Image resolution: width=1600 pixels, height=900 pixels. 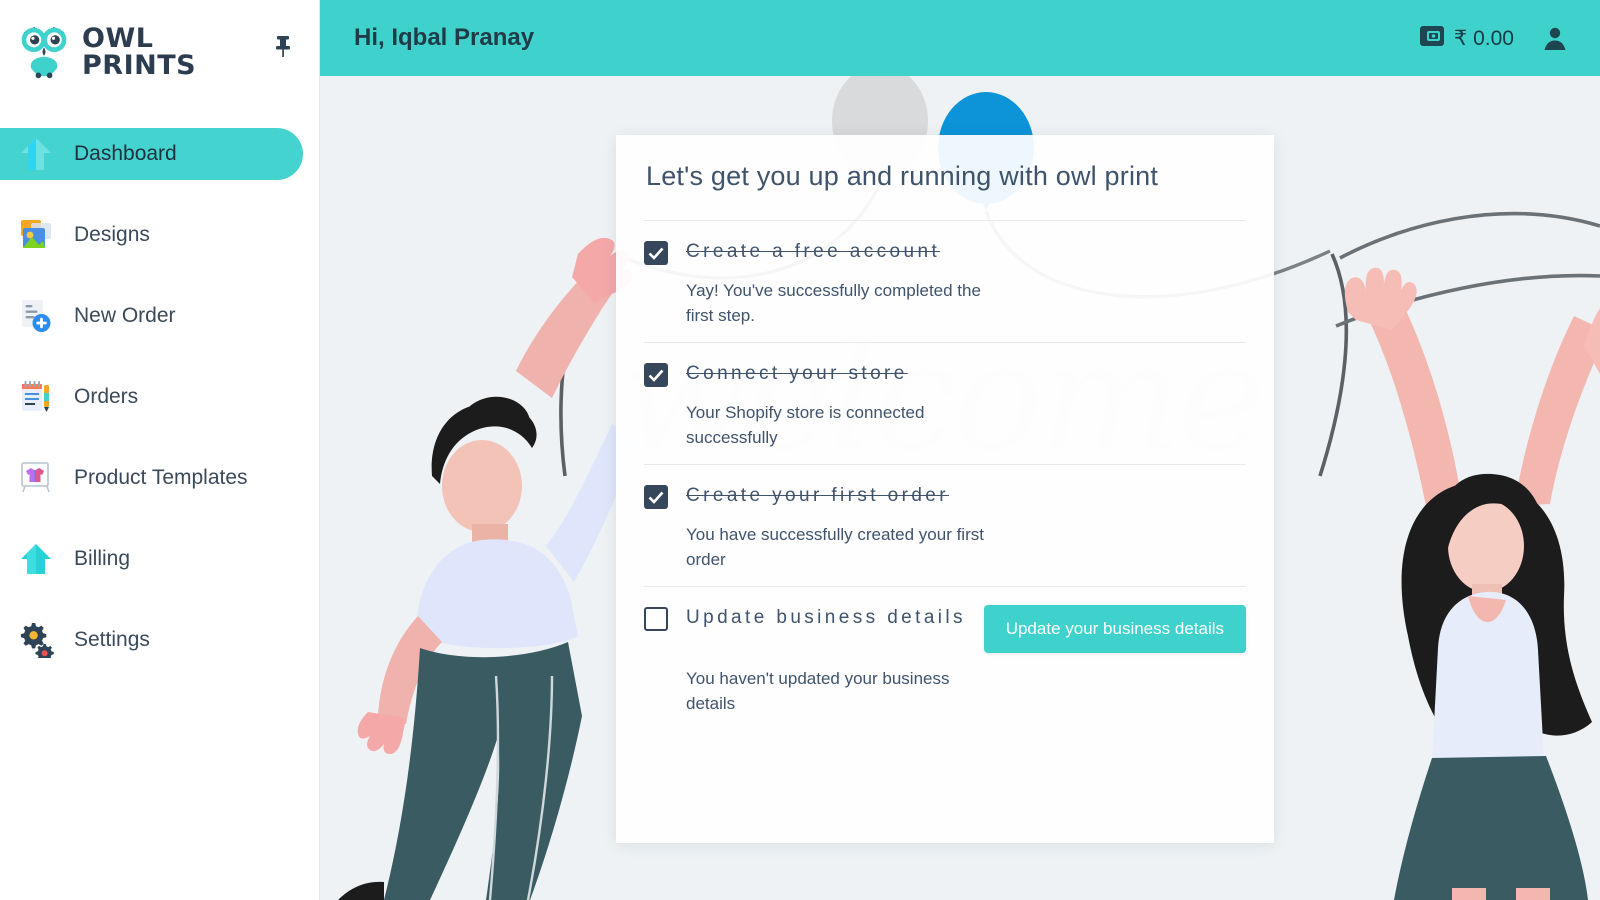 I want to click on update-business-details-button: Update your business details, so click(x=1114, y=629).